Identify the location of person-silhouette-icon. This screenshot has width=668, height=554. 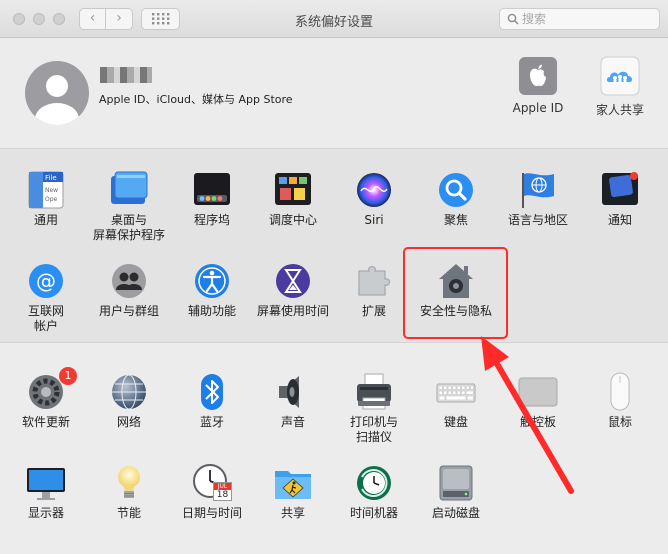
(57, 100).